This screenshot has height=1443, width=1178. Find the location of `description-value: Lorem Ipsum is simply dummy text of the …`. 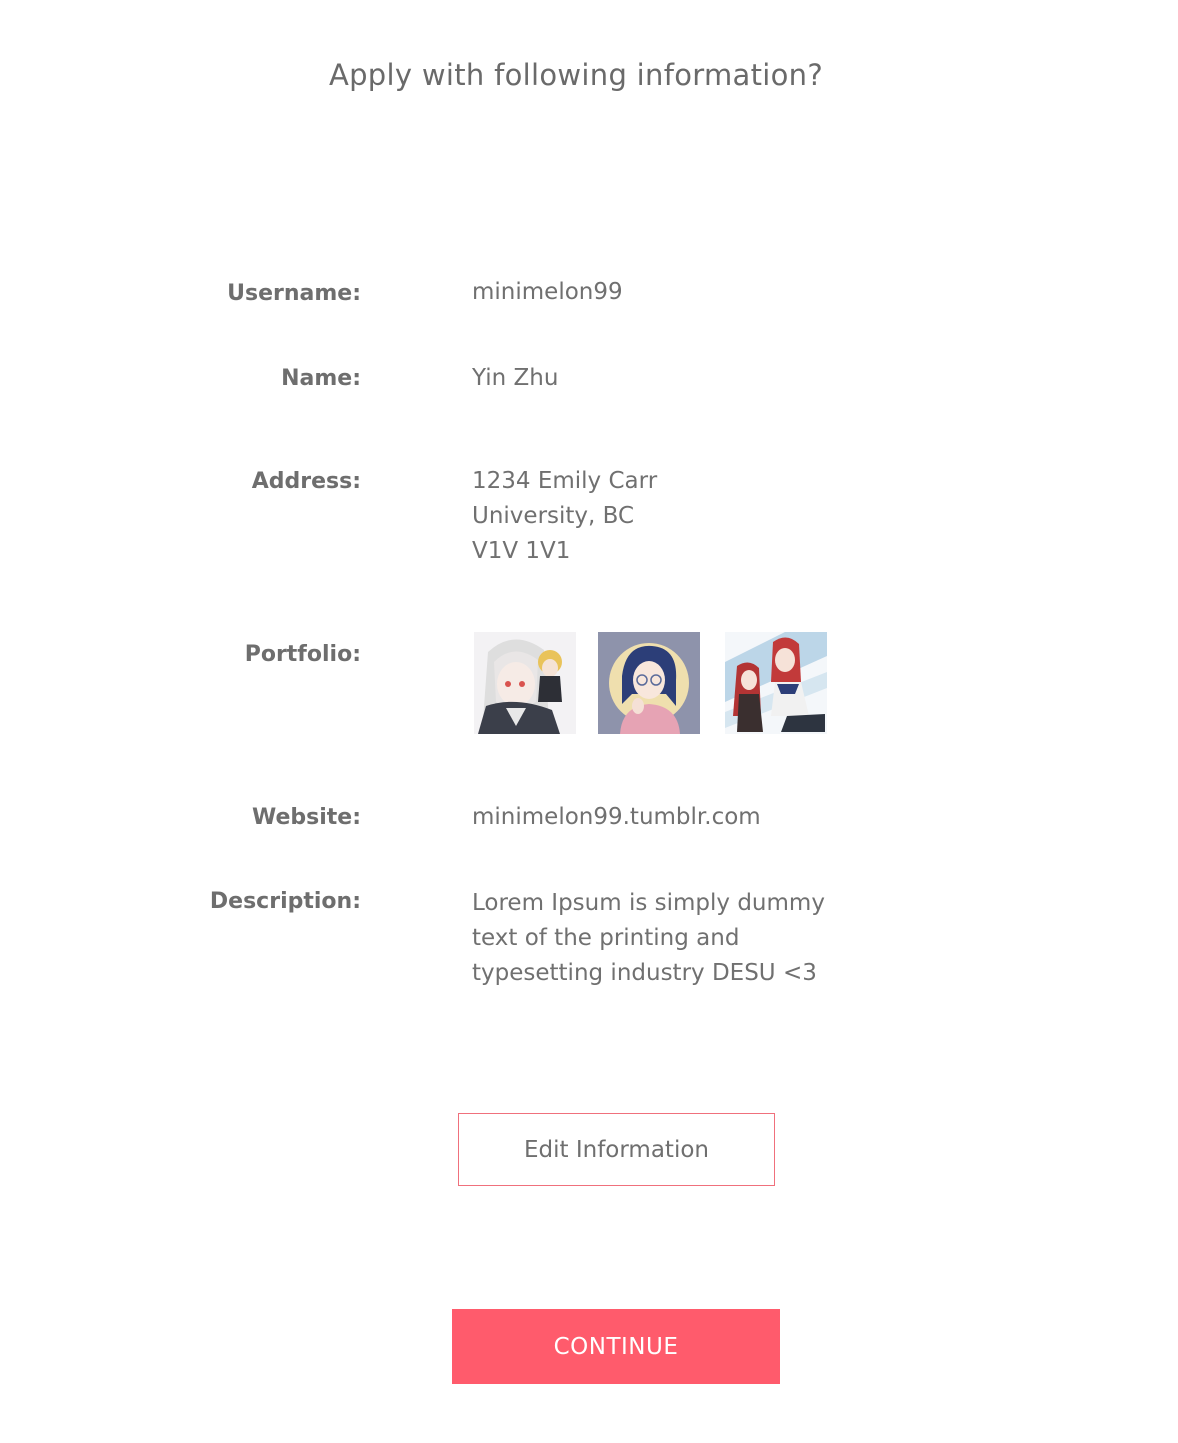

description-value: Lorem Ipsum is simply dummy text of the … is located at coordinates (648, 938).